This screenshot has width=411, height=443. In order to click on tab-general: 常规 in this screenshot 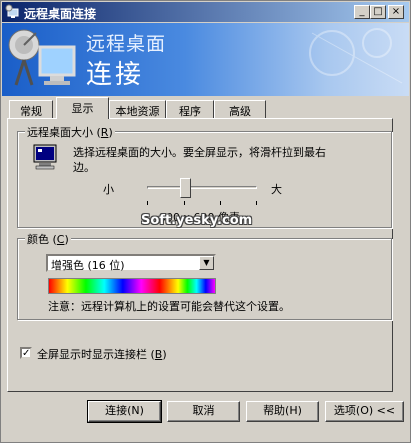, I will do `click(31, 109)`.